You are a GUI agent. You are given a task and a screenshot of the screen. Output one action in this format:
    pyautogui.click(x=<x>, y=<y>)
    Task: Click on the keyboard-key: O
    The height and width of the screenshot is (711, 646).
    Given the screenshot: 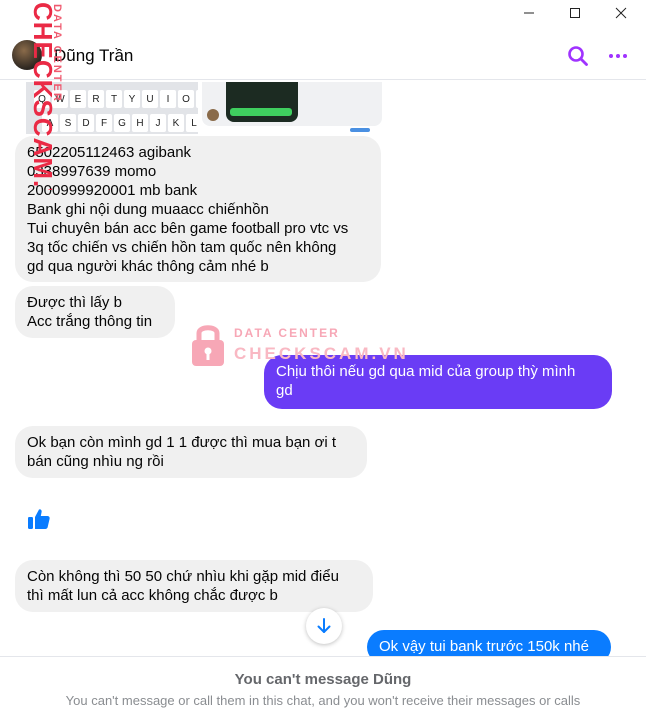 What is the action you would take?
    pyautogui.click(x=186, y=99)
    